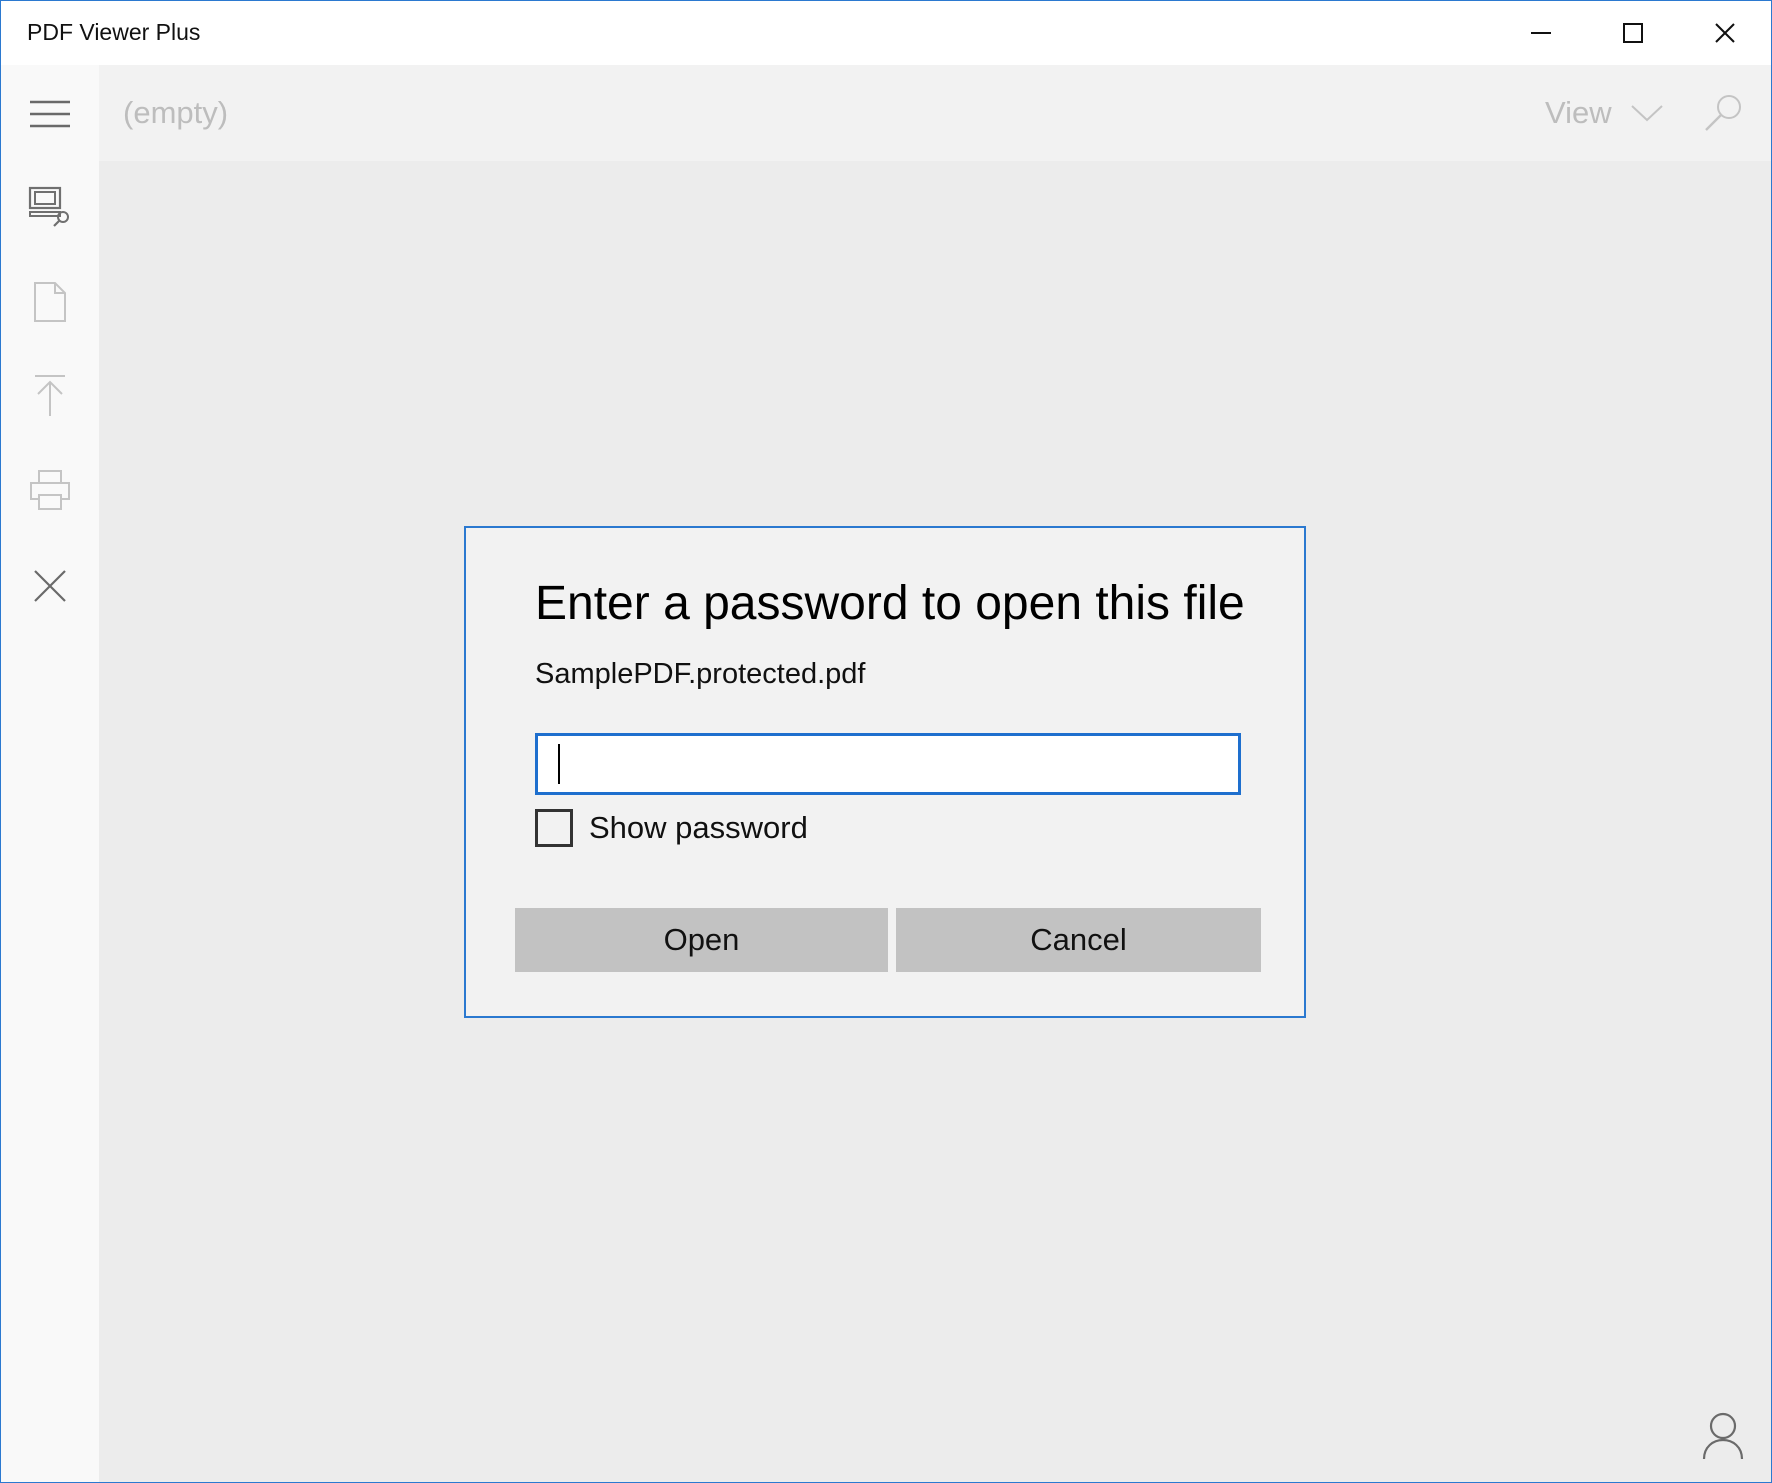 This screenshot has height=1483, width=1772. I want to click on document-icon, so click(50, 302).